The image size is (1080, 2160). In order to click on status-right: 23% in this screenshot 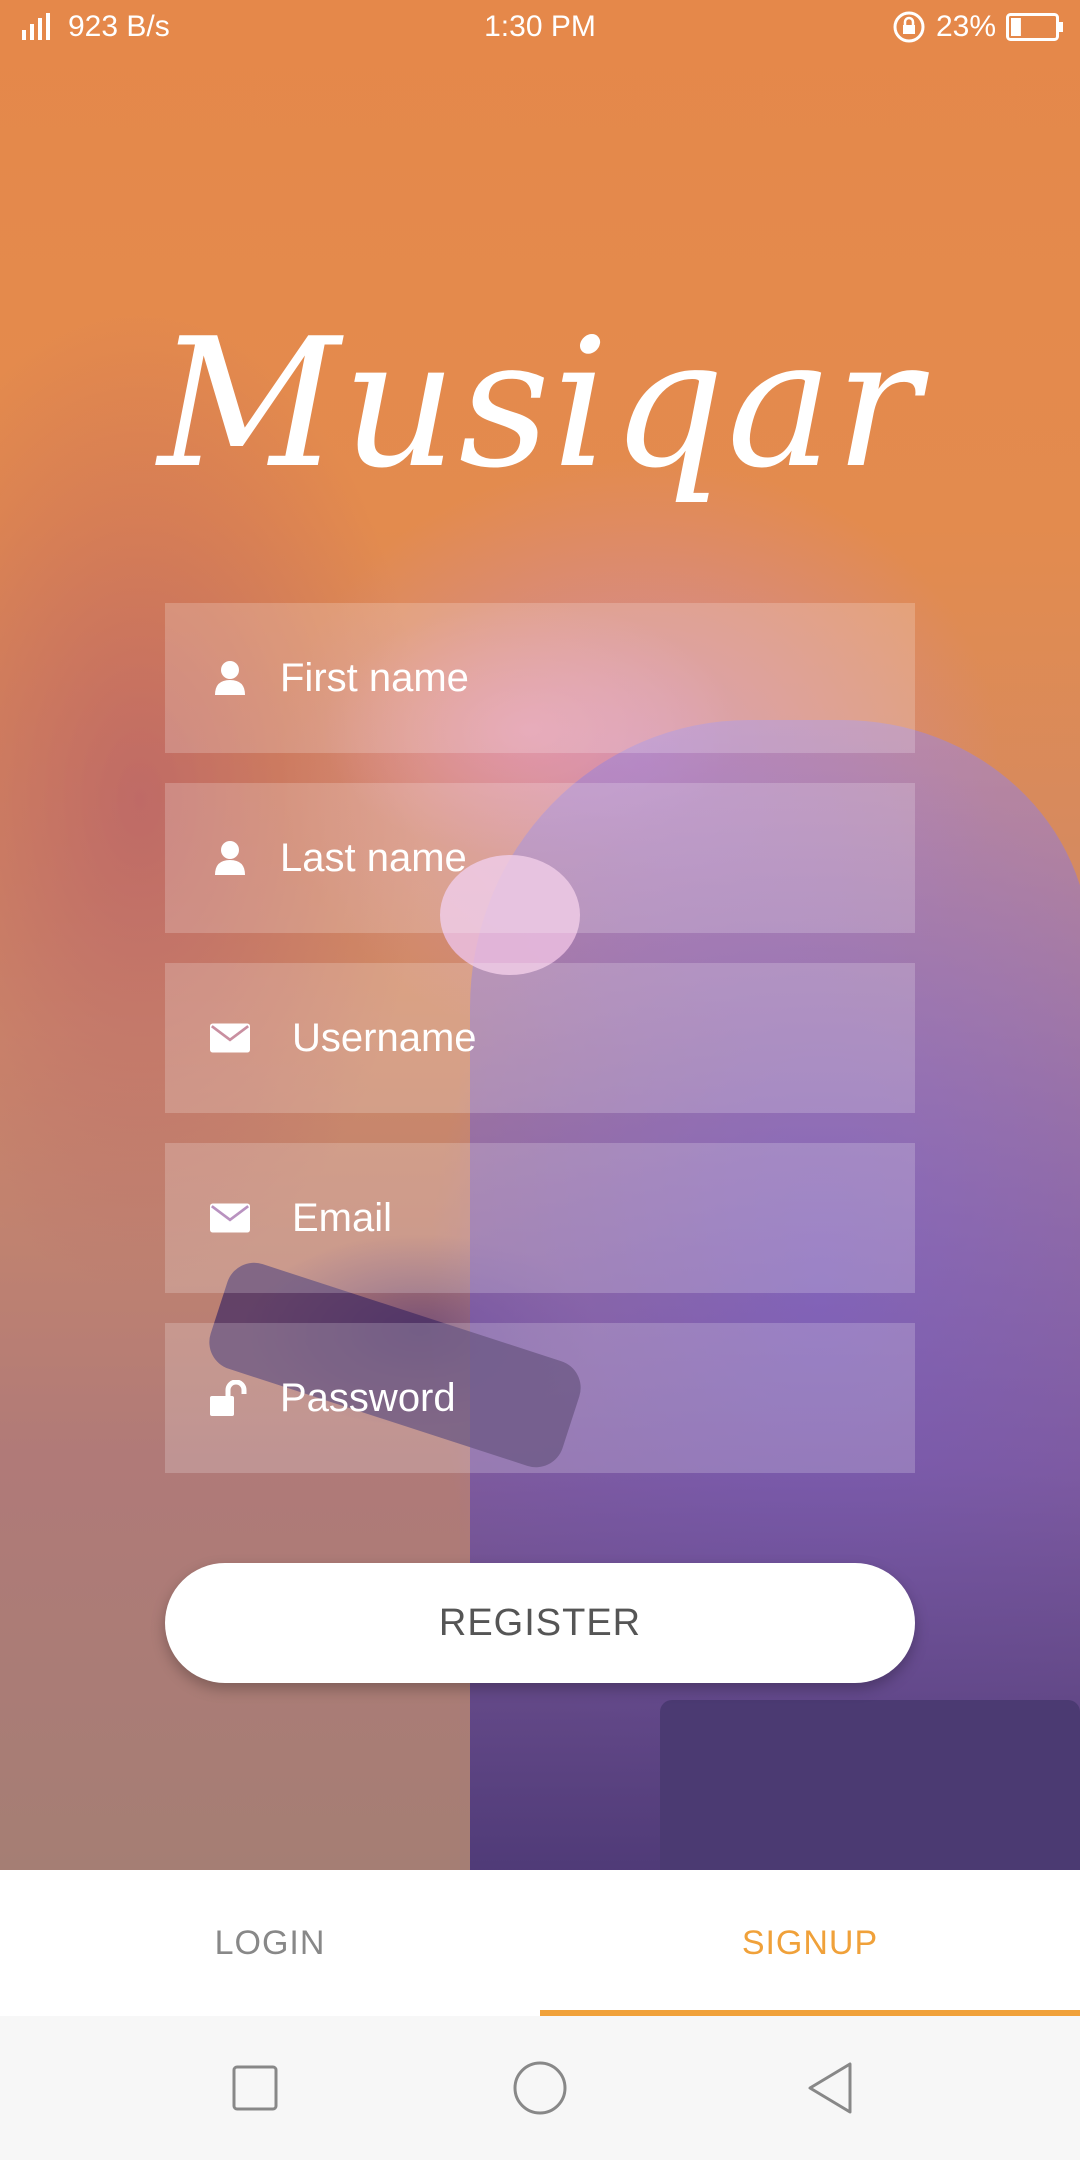, I will do `click(978, 27)`.